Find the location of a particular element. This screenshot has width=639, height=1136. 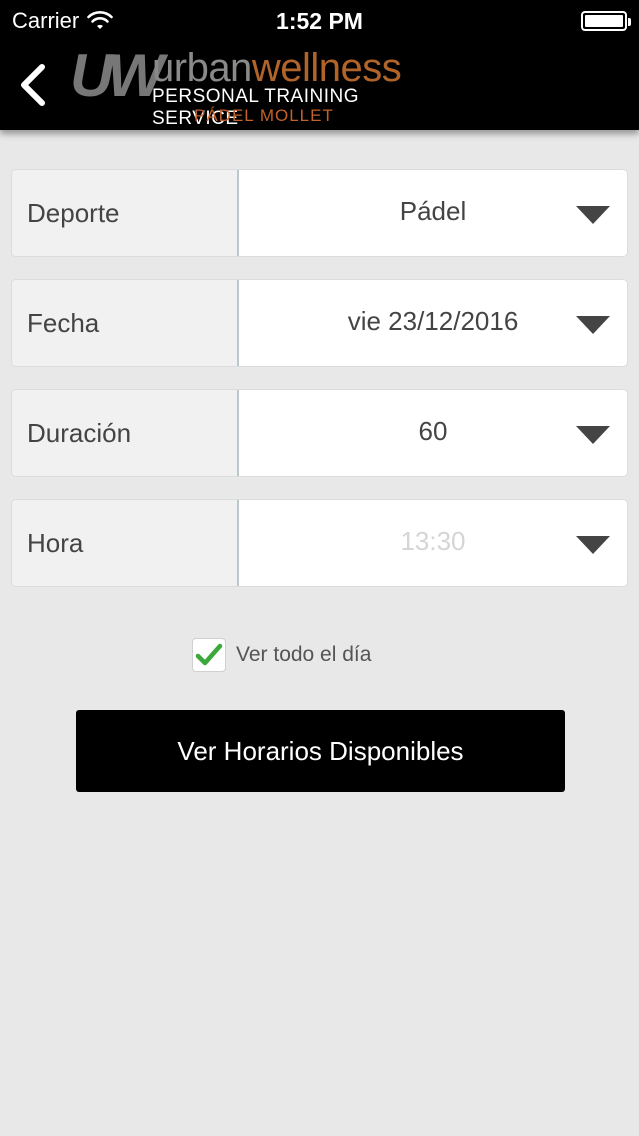

select-deporte: Pádel is located at coordinates (433, 213).